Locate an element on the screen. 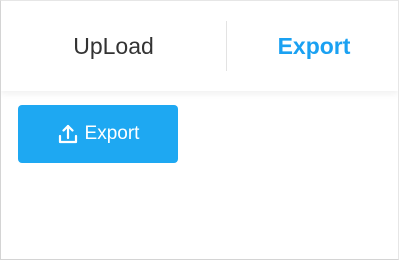 The width and height of the screenshot is (400, 261). export-button: Export is located at coordinates (98, 134).